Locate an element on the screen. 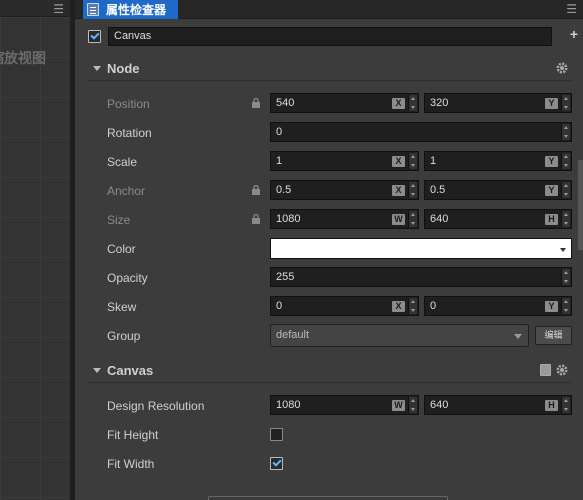 The width and height of the screenshot is (583, 500). position-row: Position 540 X 320 Y is located at coordinates (339, 104).